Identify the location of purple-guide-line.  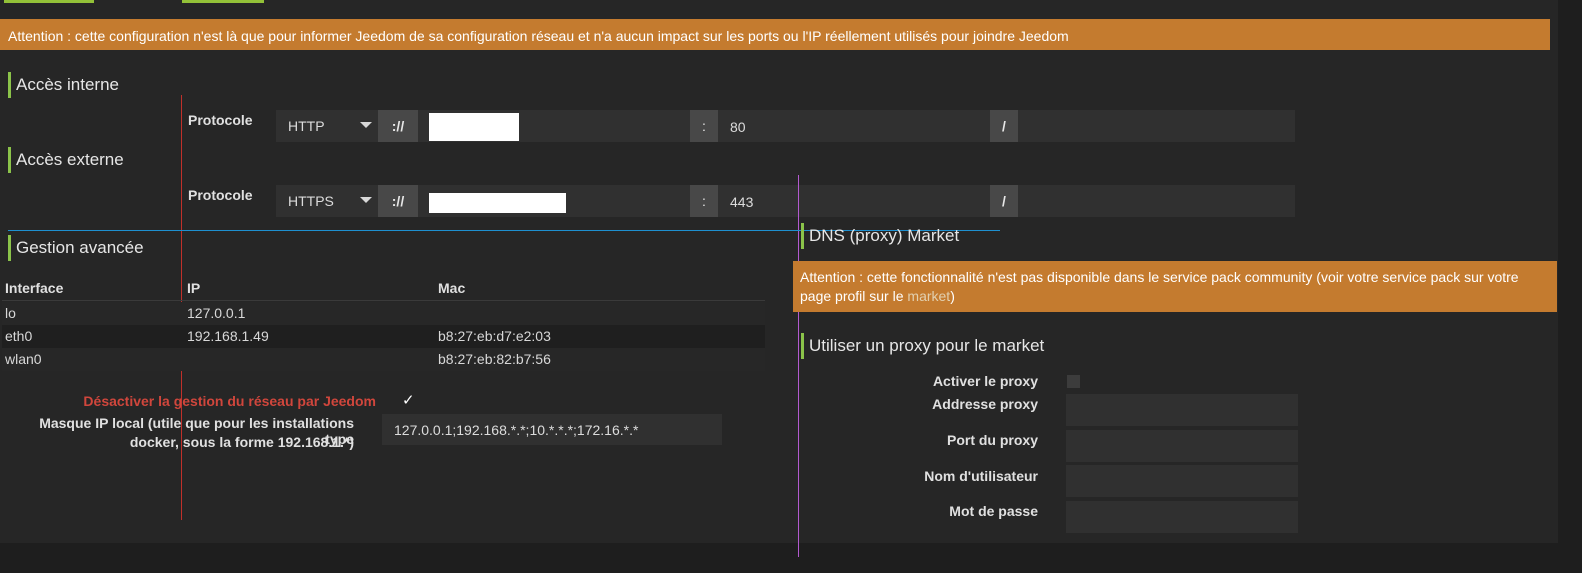
(798, 366).